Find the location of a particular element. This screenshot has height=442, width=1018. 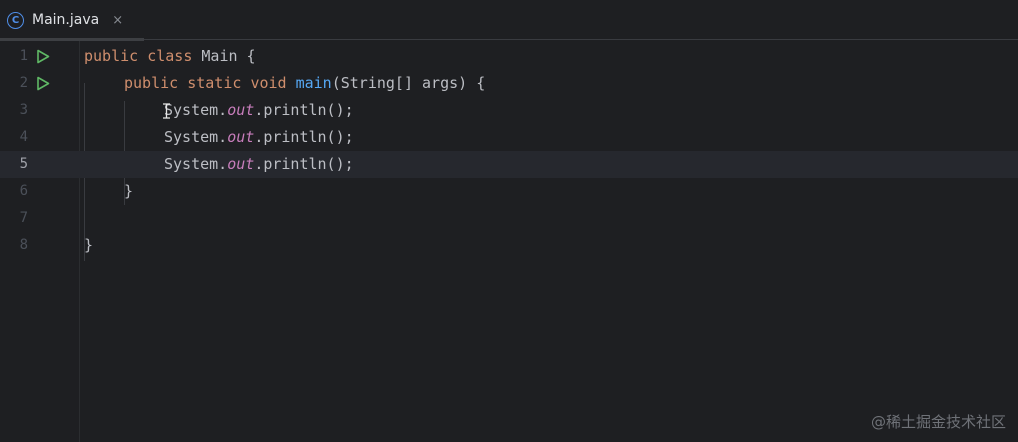

code-text: public class Main { is located at coordinates (170, 56).